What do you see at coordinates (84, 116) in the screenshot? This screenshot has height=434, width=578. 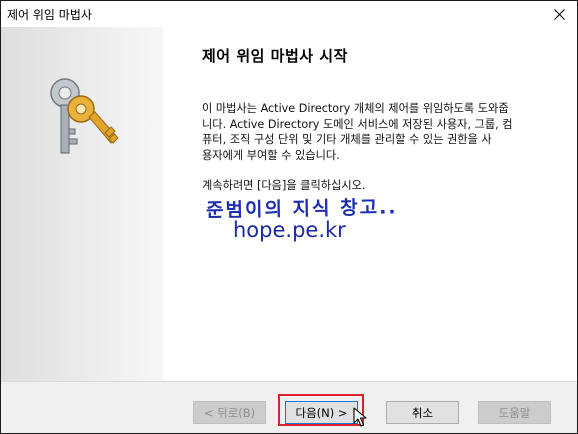 I see `keys-icon` at bounding box center [84, 116].